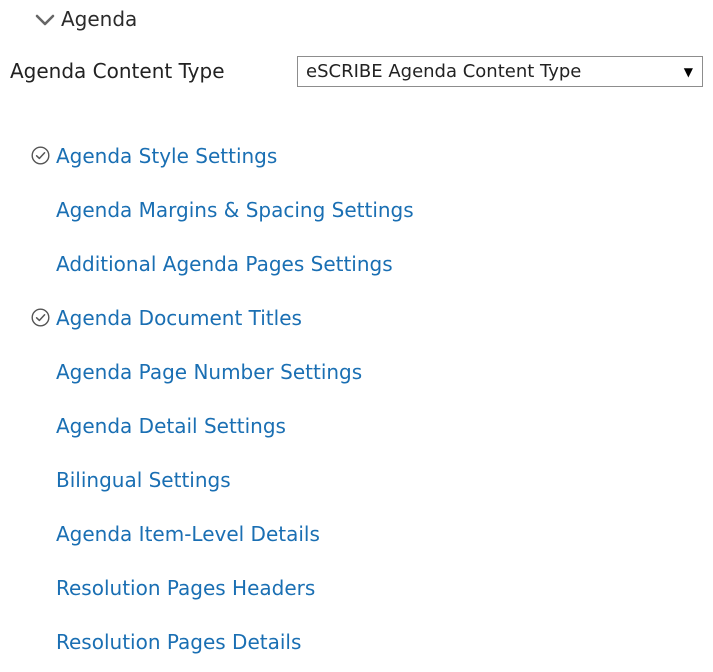 The height and width of the screenshot is (672, 713). I want to click on agenda-item-level-details-link: Agenda Item-Level Details, so click(188, 534).